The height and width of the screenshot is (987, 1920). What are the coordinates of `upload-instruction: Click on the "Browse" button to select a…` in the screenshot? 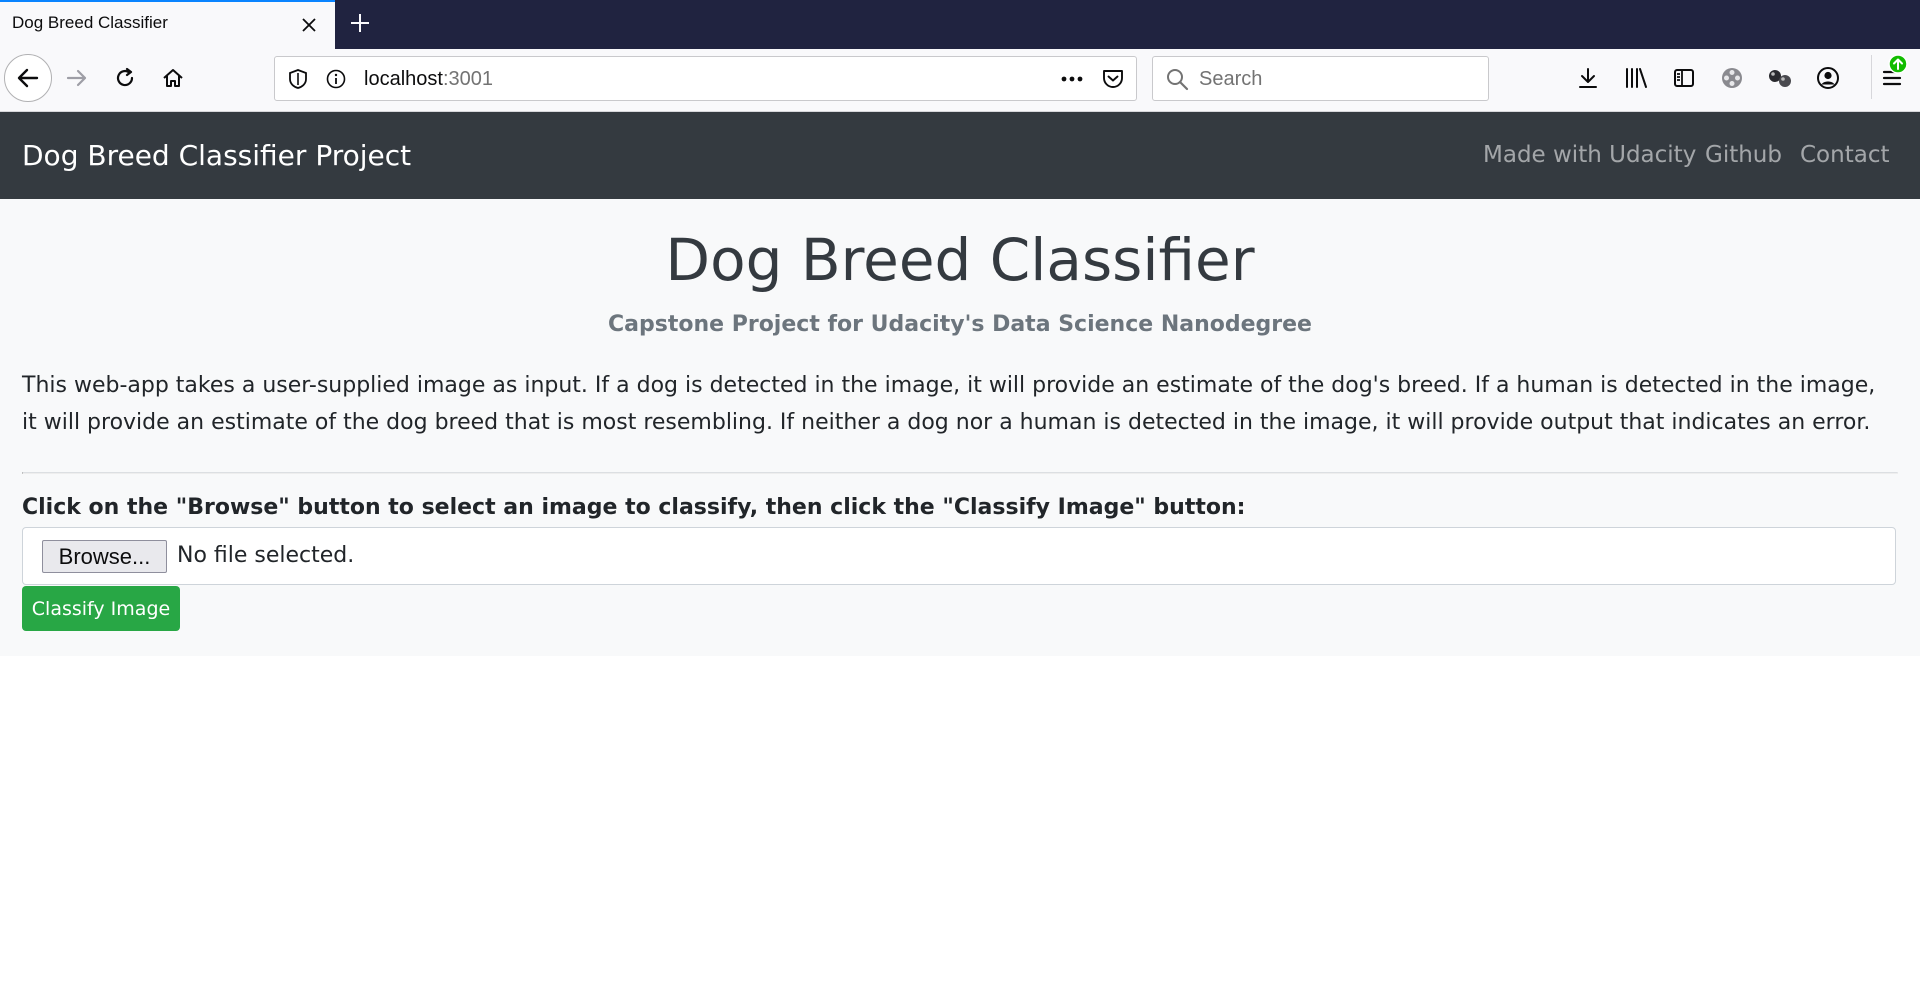 It's located at (634, 507).